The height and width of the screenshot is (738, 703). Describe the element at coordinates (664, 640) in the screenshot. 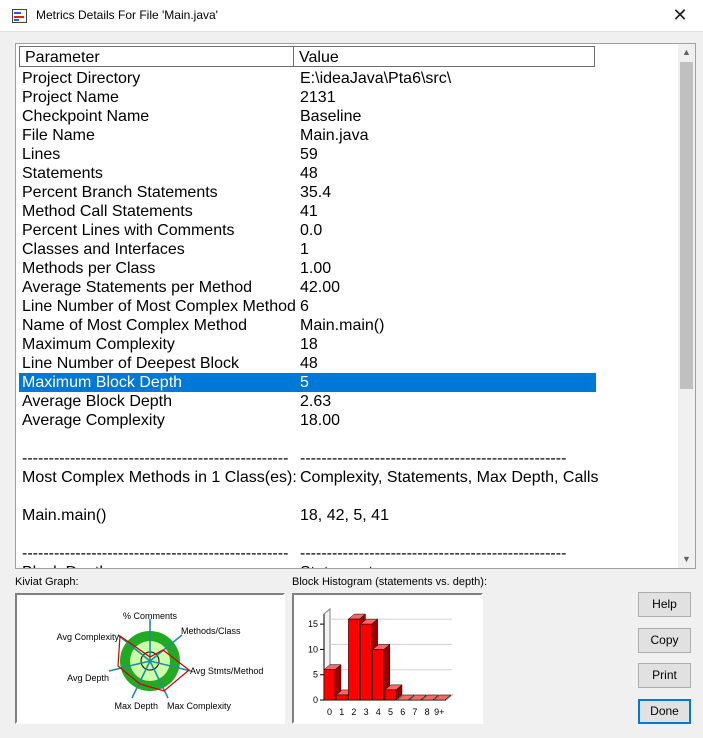

I see `copy-button: Copy` at that location.